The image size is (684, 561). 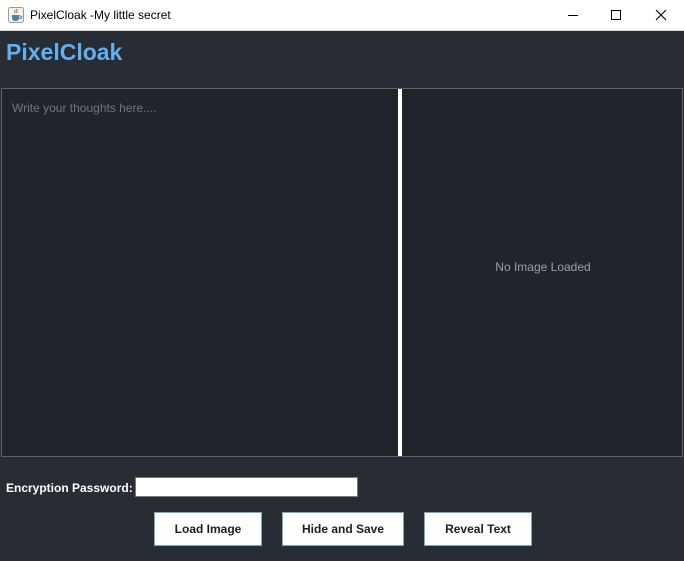 I want to click on load-image-button: Load Image, so click(x=208, y=529).